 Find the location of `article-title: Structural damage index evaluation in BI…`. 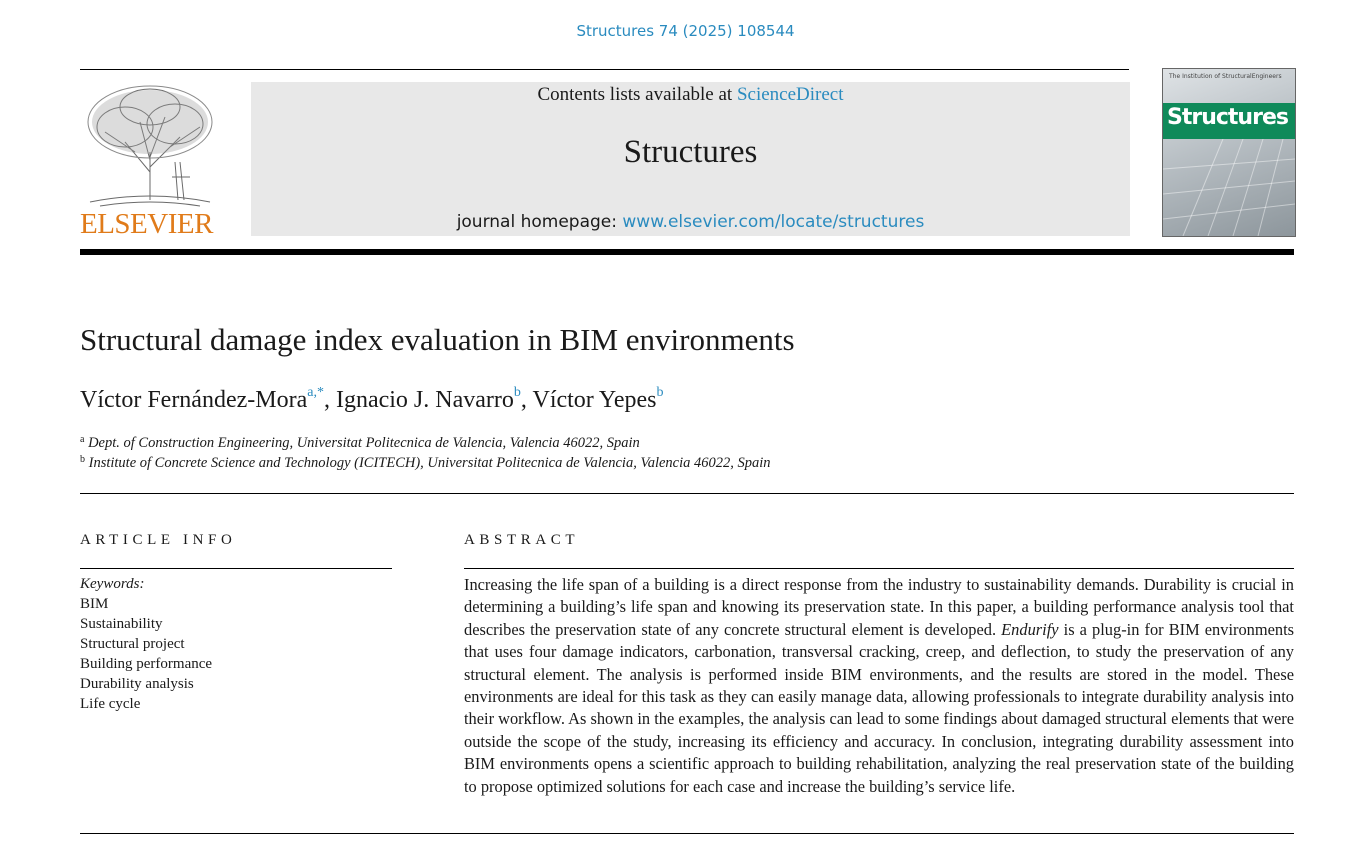

article-title: Structural damage index evaluation in BI… is located at coordinates (437, 339).